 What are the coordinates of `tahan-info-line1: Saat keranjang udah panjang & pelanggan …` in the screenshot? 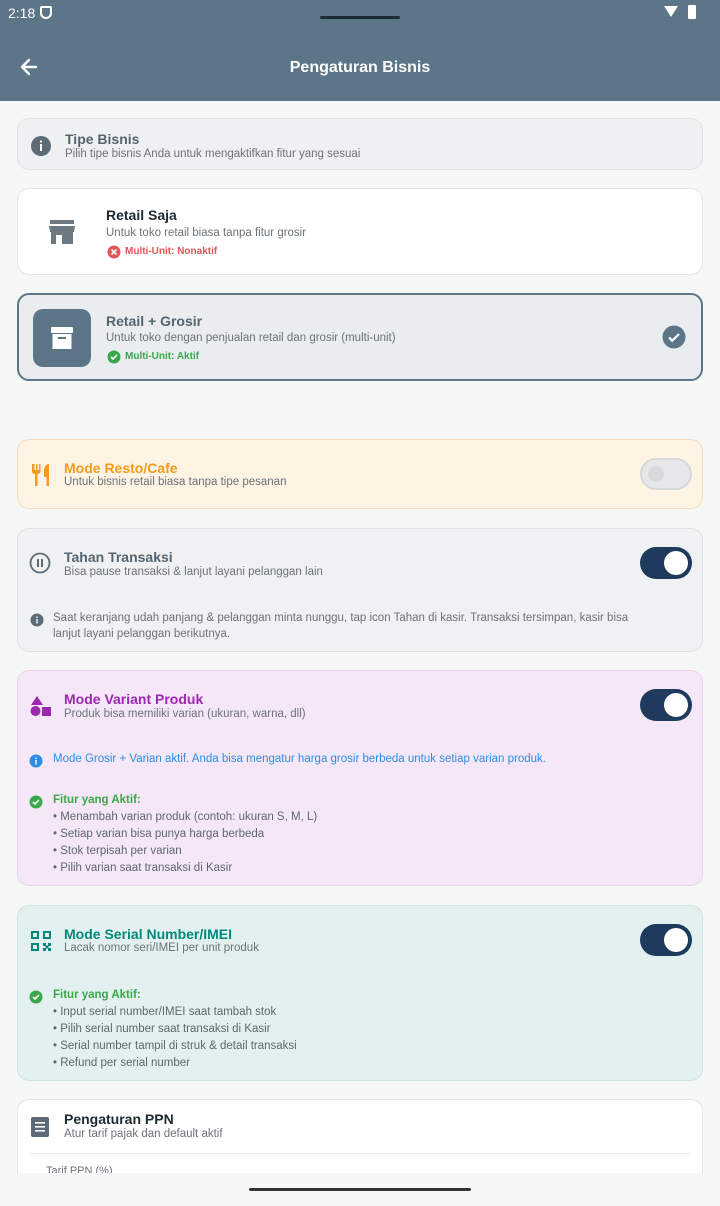 It's located at (341, 618).